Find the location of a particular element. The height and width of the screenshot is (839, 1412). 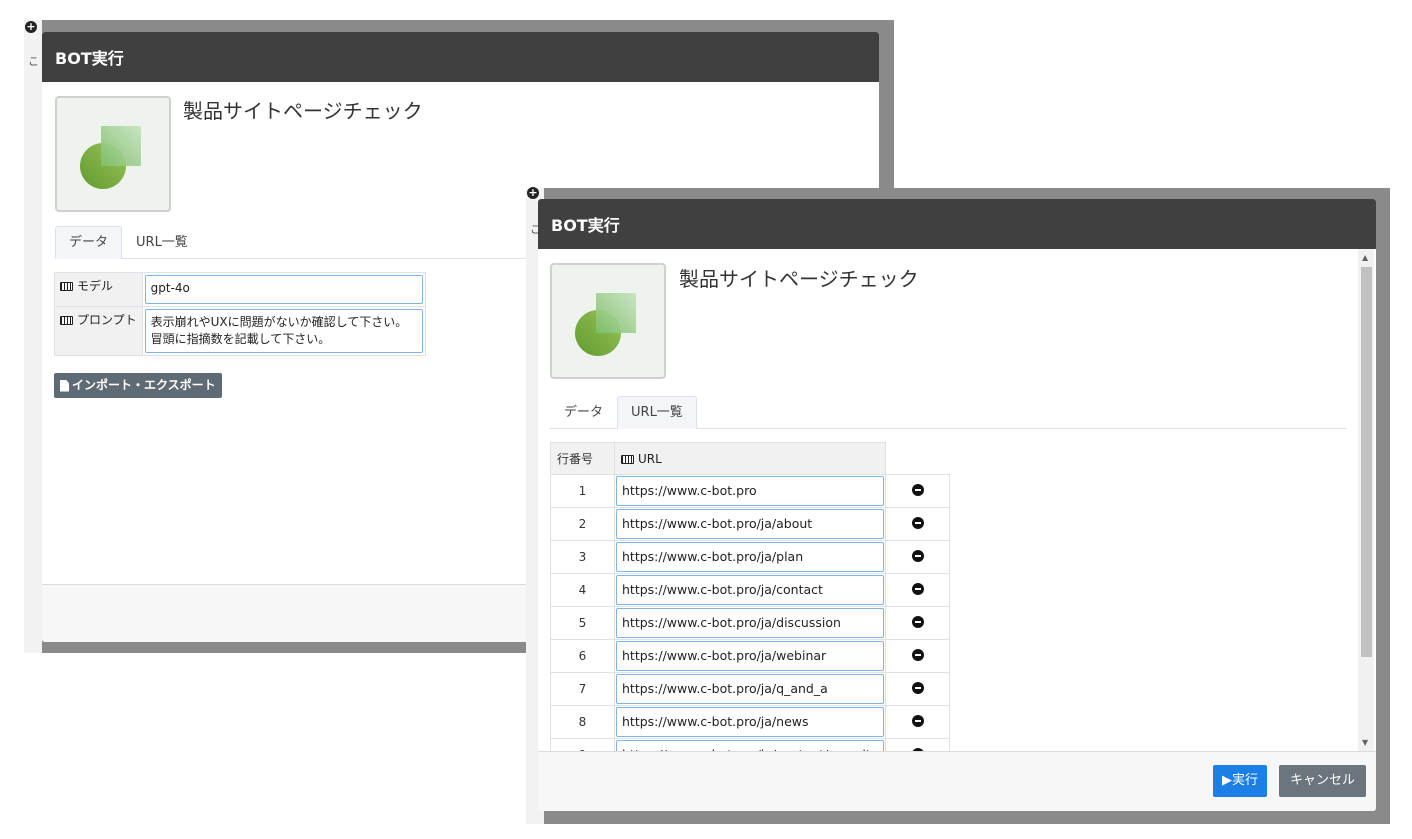

url-cell: https://www.c-bot.pro is located at coordinates (750, 491).